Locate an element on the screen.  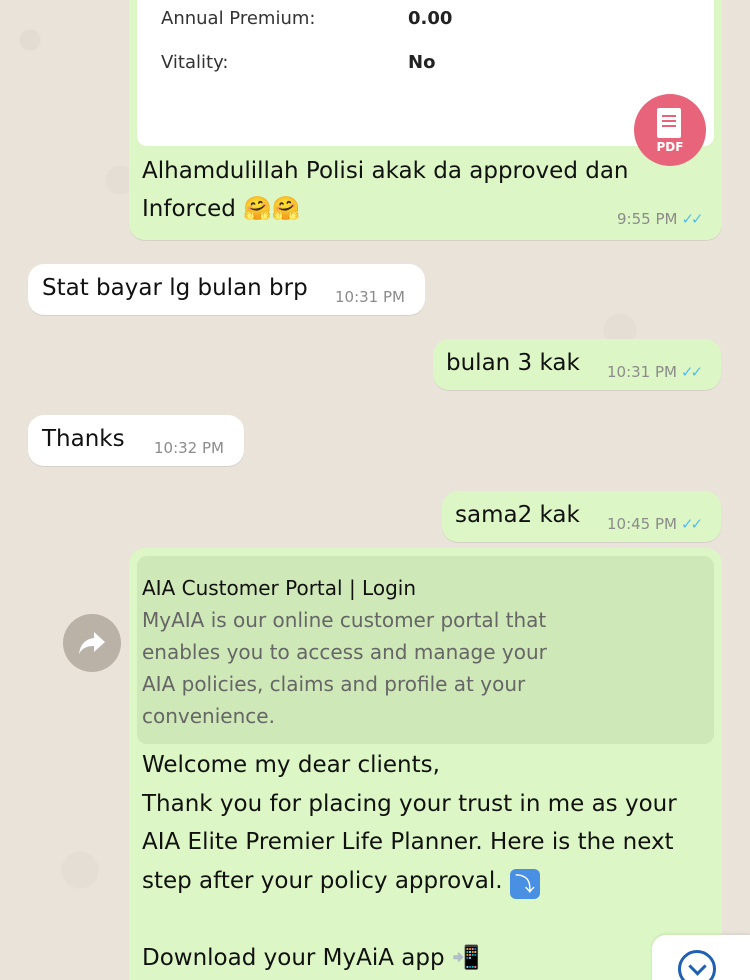
caption-line-2: Inforced 🤗🤗 is located at coordinates (385, 209).